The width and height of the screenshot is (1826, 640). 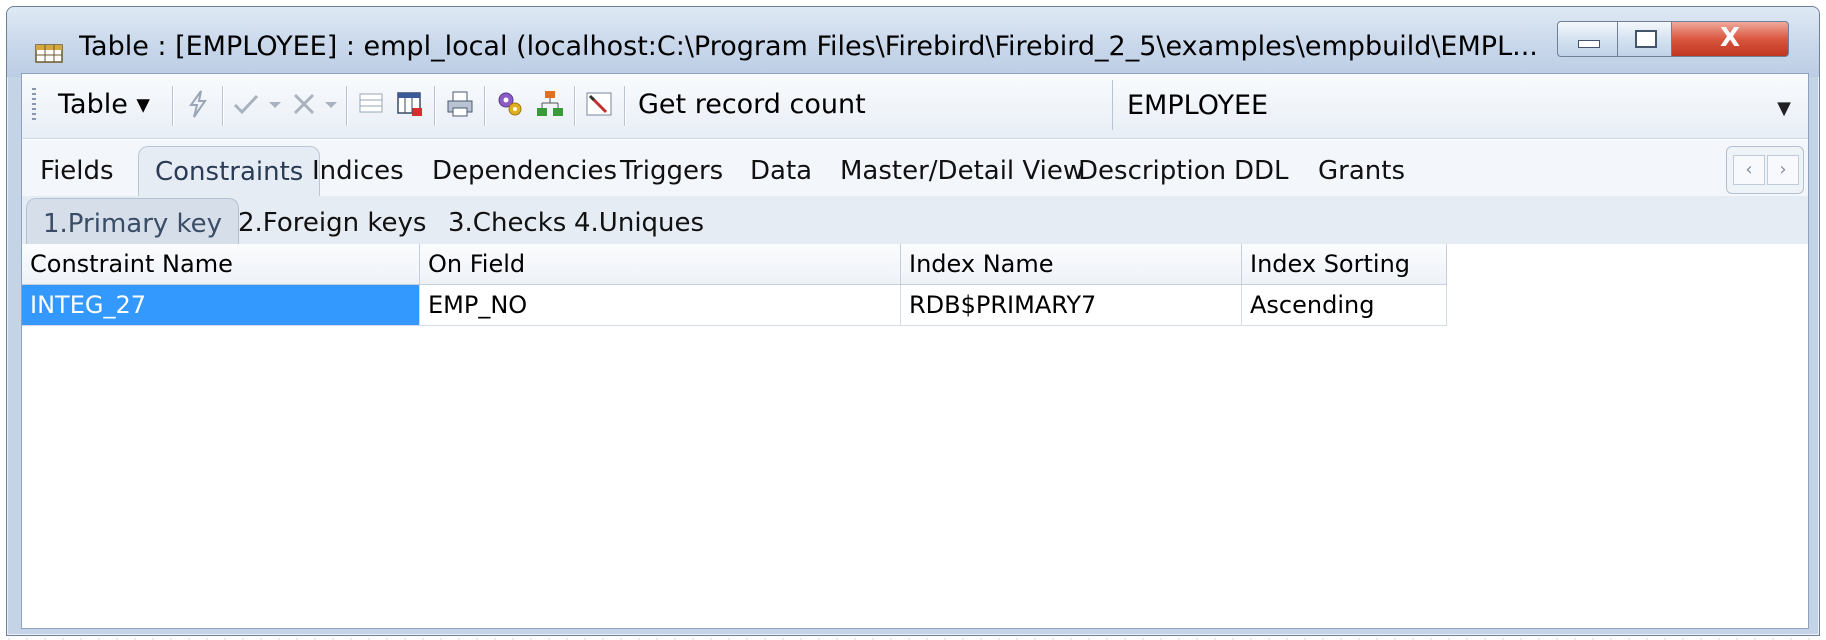 What do you see at coordinates (1198, 105) in the screenshot?
I see `object-name-value: EMPLOYEE` at bounding box center [1198, 105].